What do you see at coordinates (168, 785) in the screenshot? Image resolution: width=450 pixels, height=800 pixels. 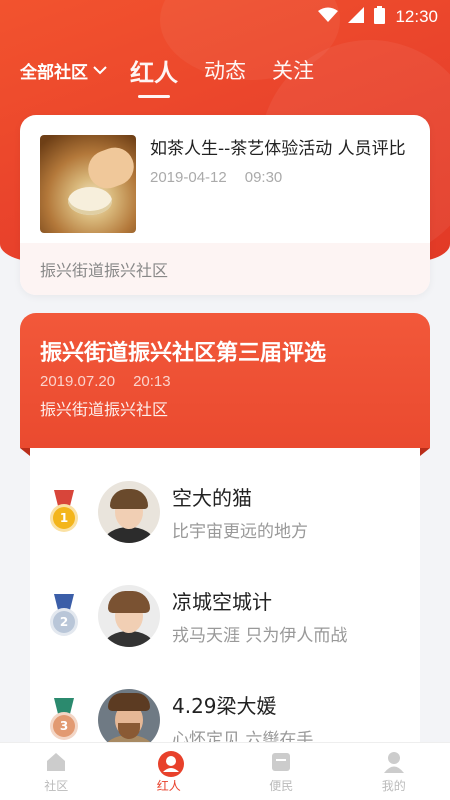 I see `tabbar-label: 红人` at bounding box center [168, 785].